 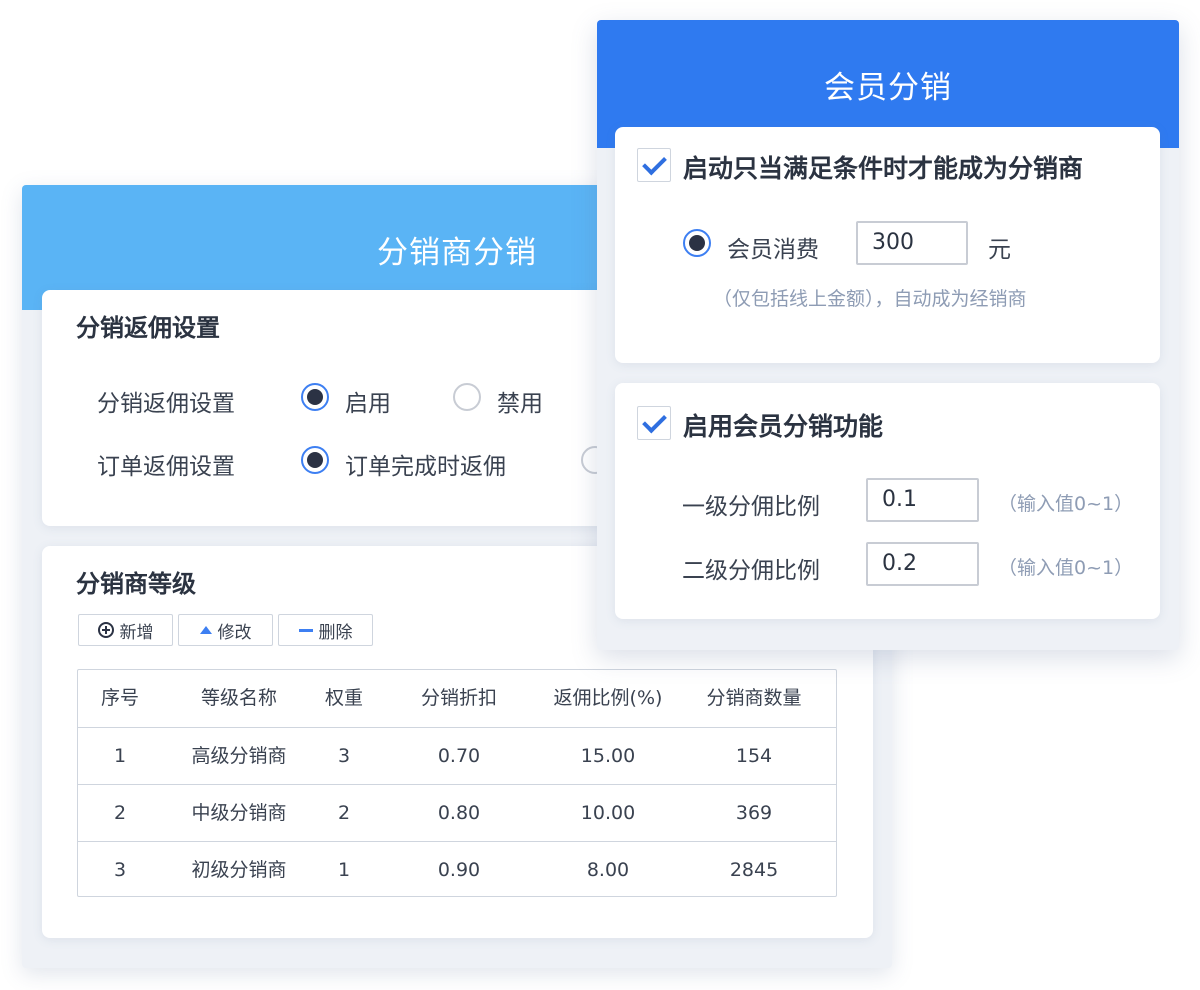 What do you see at coordinates (238, 698) in the screenshot?
I see `column-header: 等级名称` at bounding box center [238, 698].